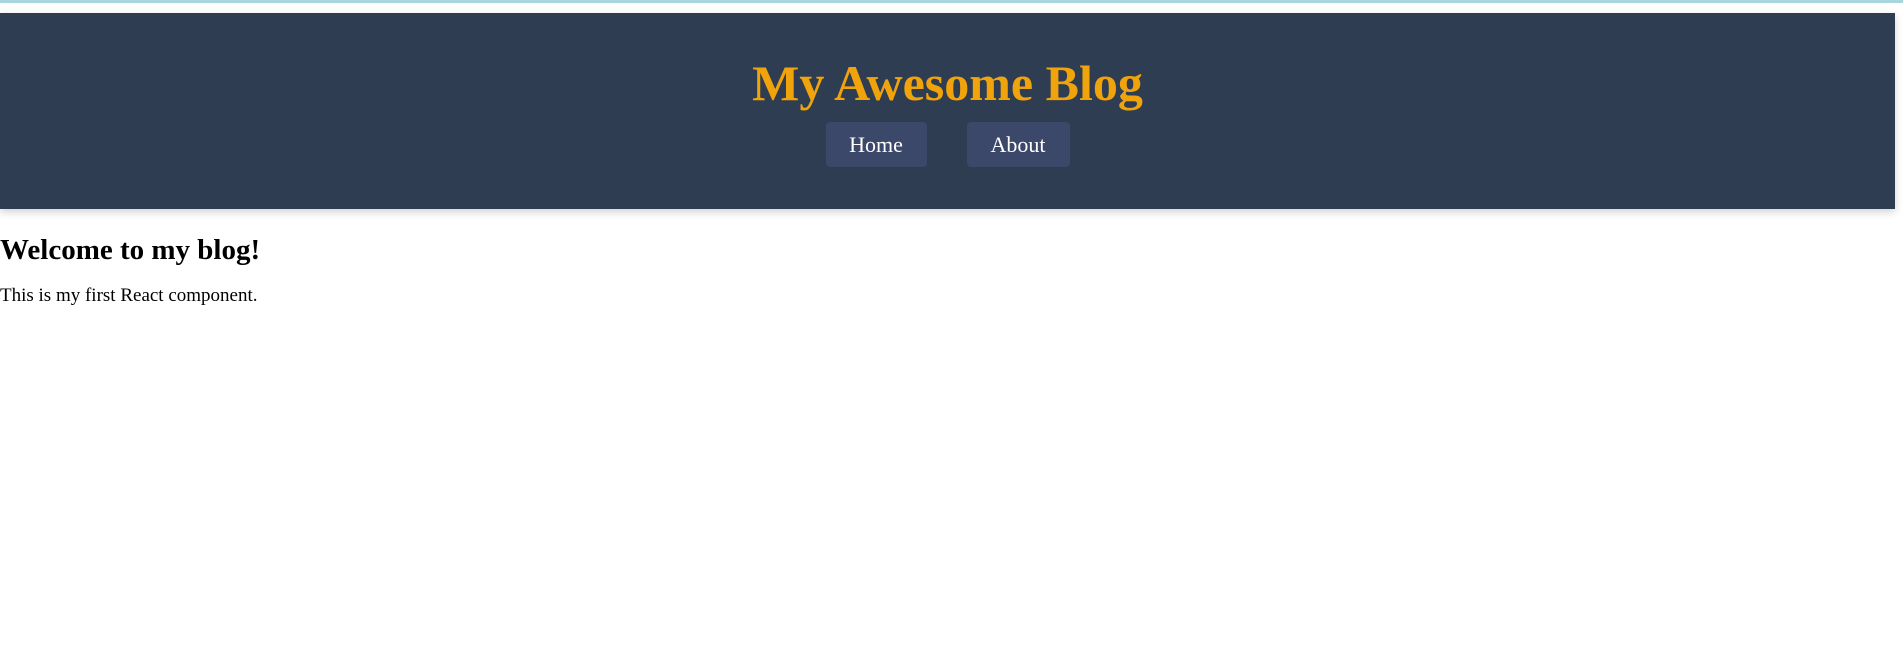  What do you see at coordinates (876, 144) in the screenshot?
I see `nav-home-button: Home` at bounding box center [876, 144].